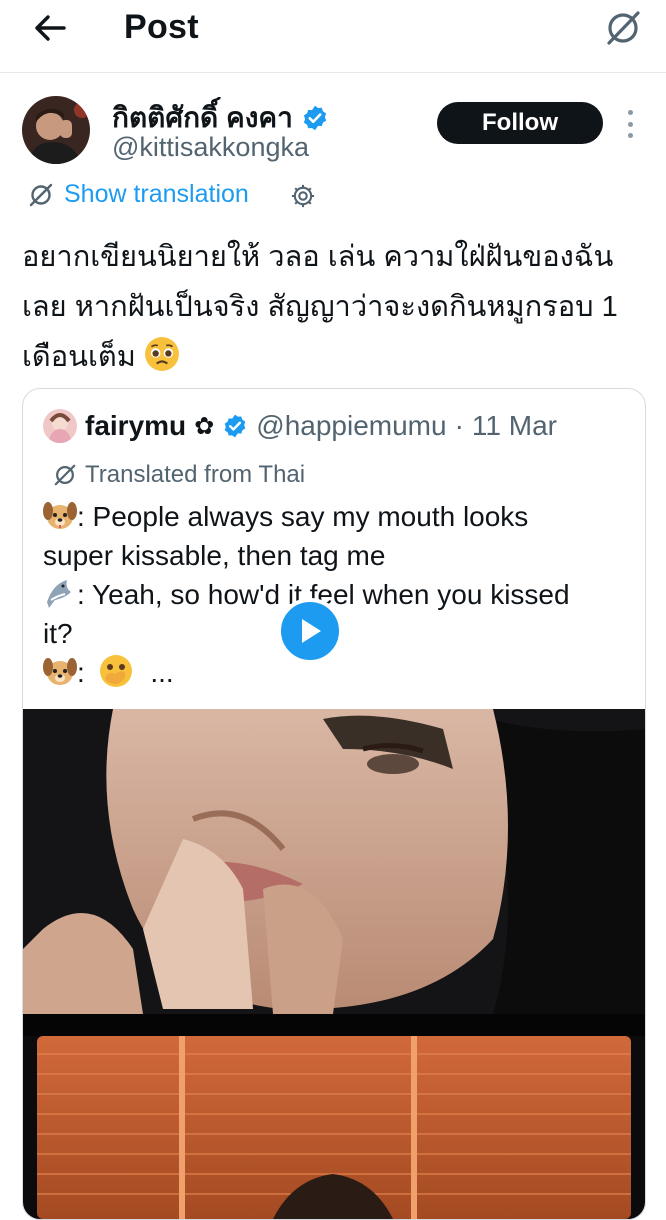 This screenshot has width=666, height=1220. I want to click on quoted-author-avatar, so click(60, 426).